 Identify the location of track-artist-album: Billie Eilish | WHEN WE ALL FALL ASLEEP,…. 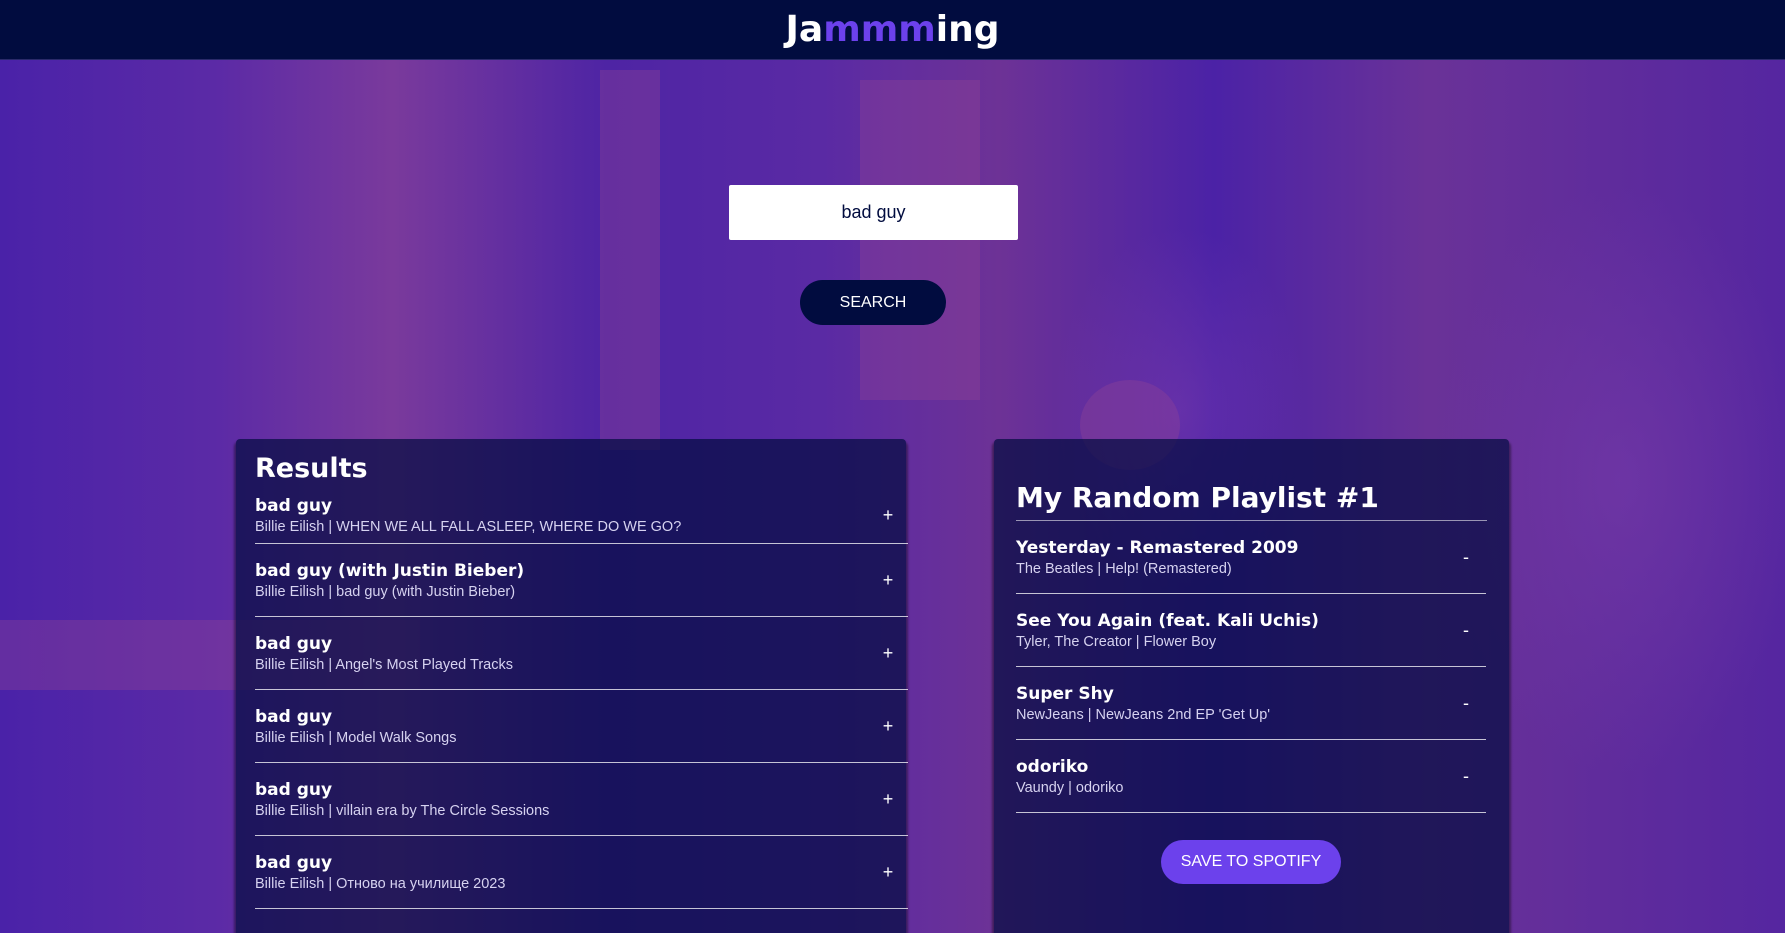
(468, 527).